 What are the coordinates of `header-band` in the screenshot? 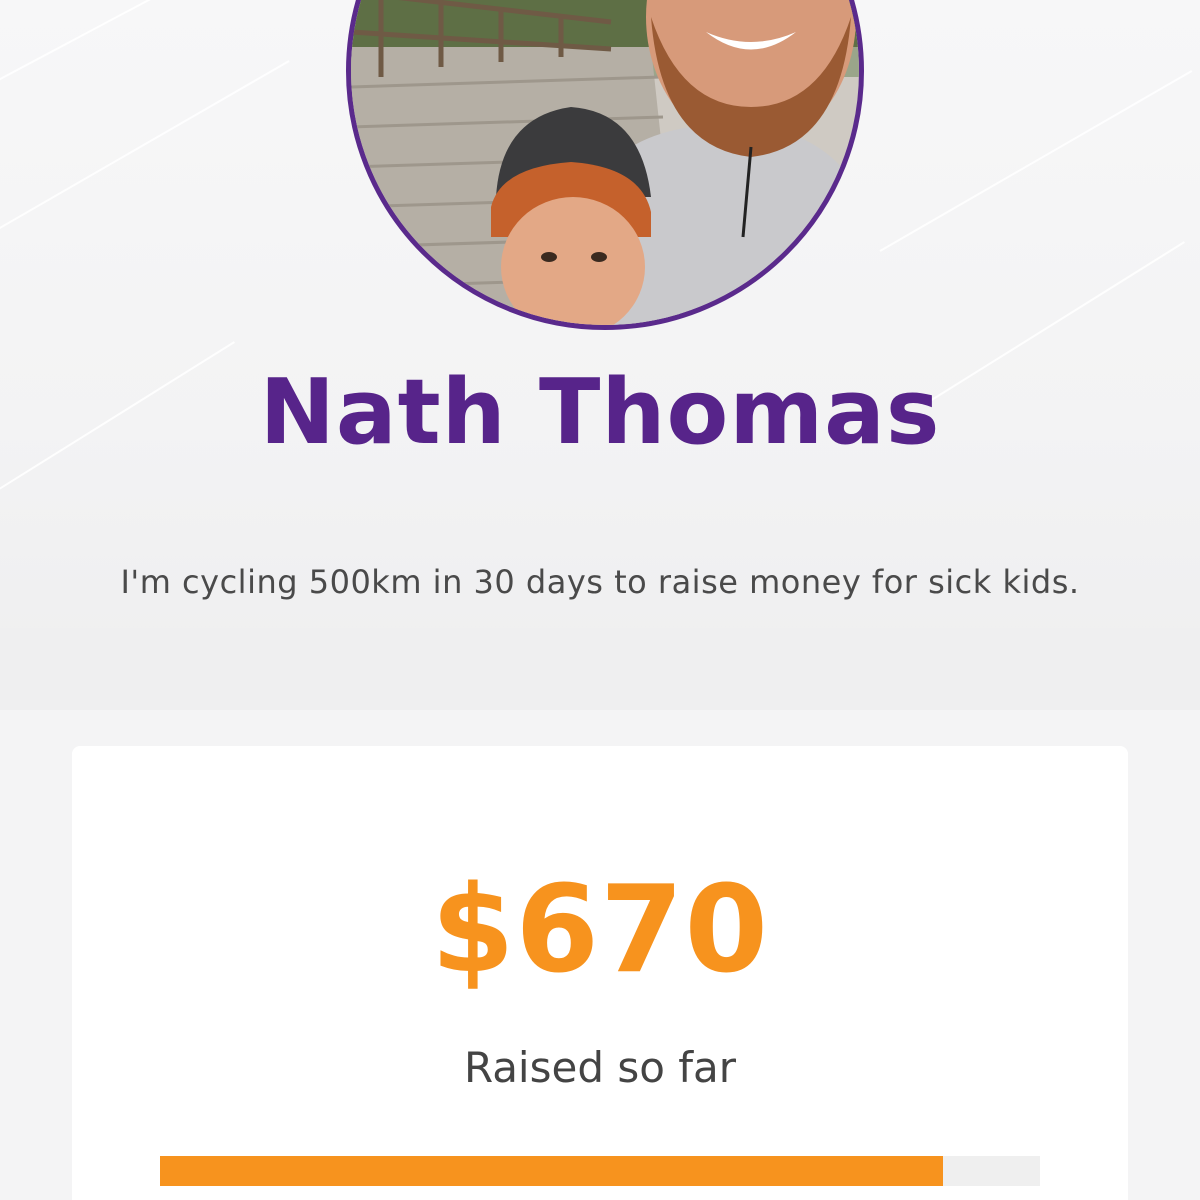 It's located at (600, 669).